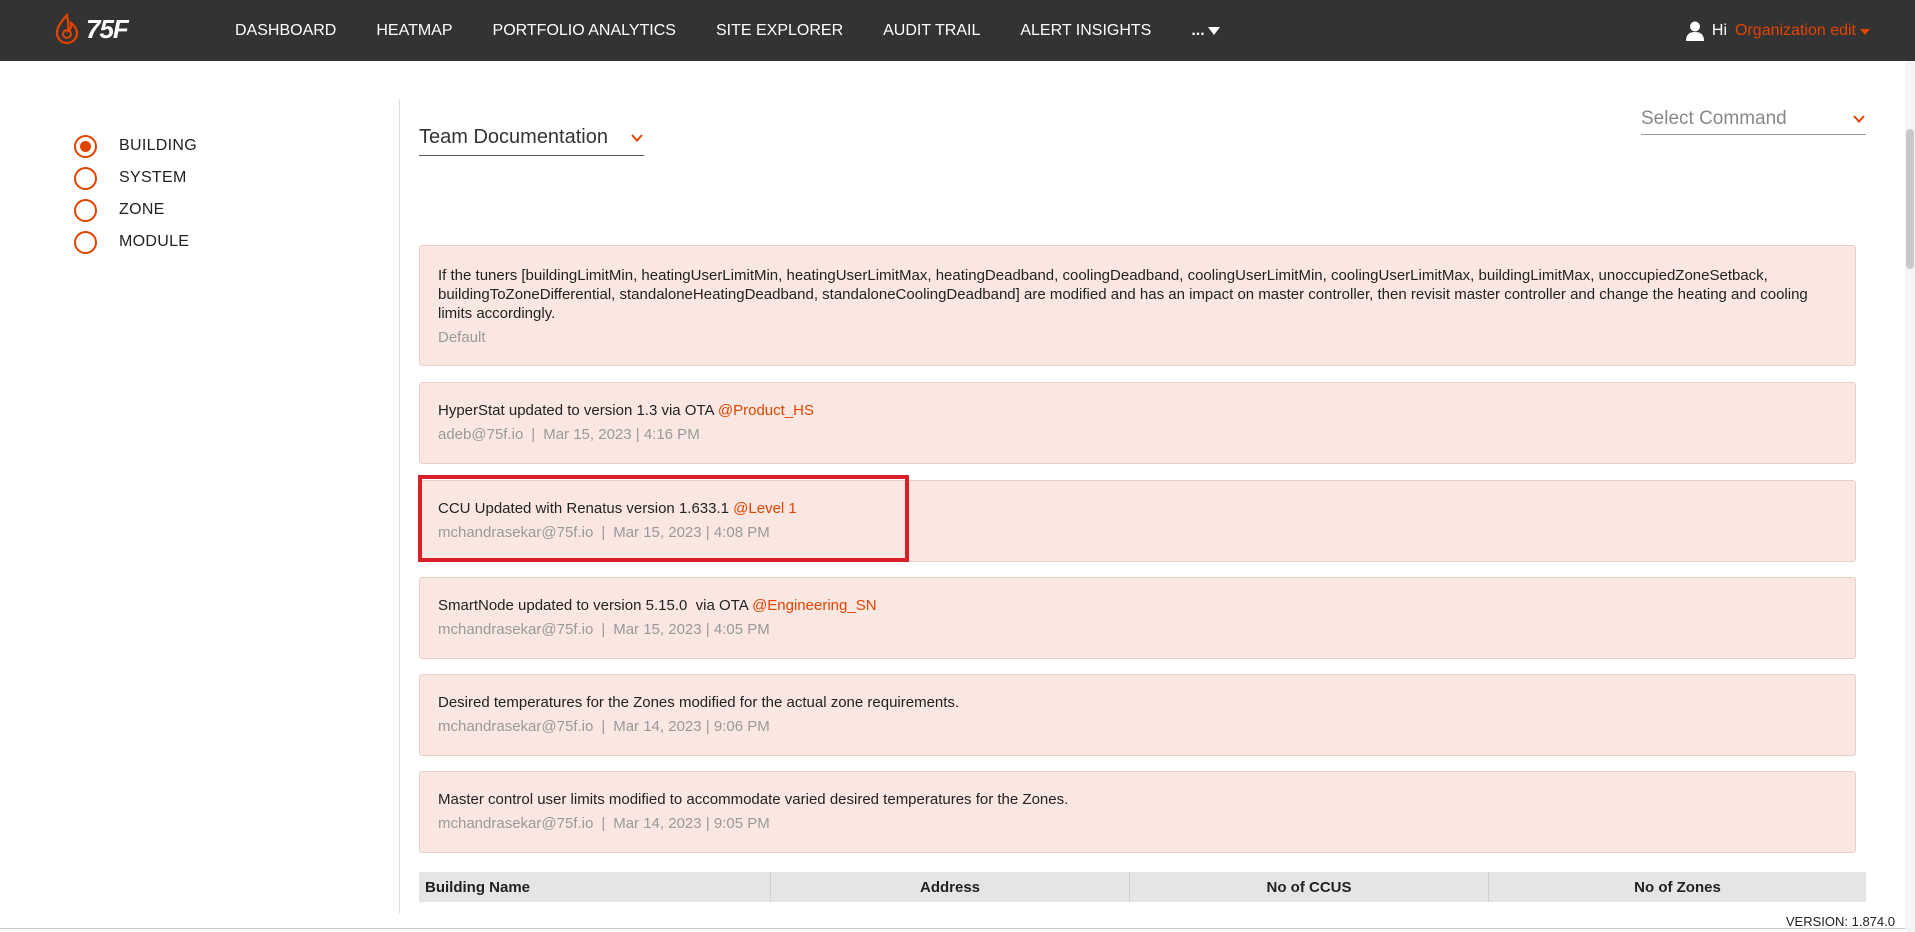 This screenshot has height=932, width=1915. What do you see at coordinates (513, 137) in the screenshot?
I see `team-select-value: Team Documentation` at bounding box center [513, 137].